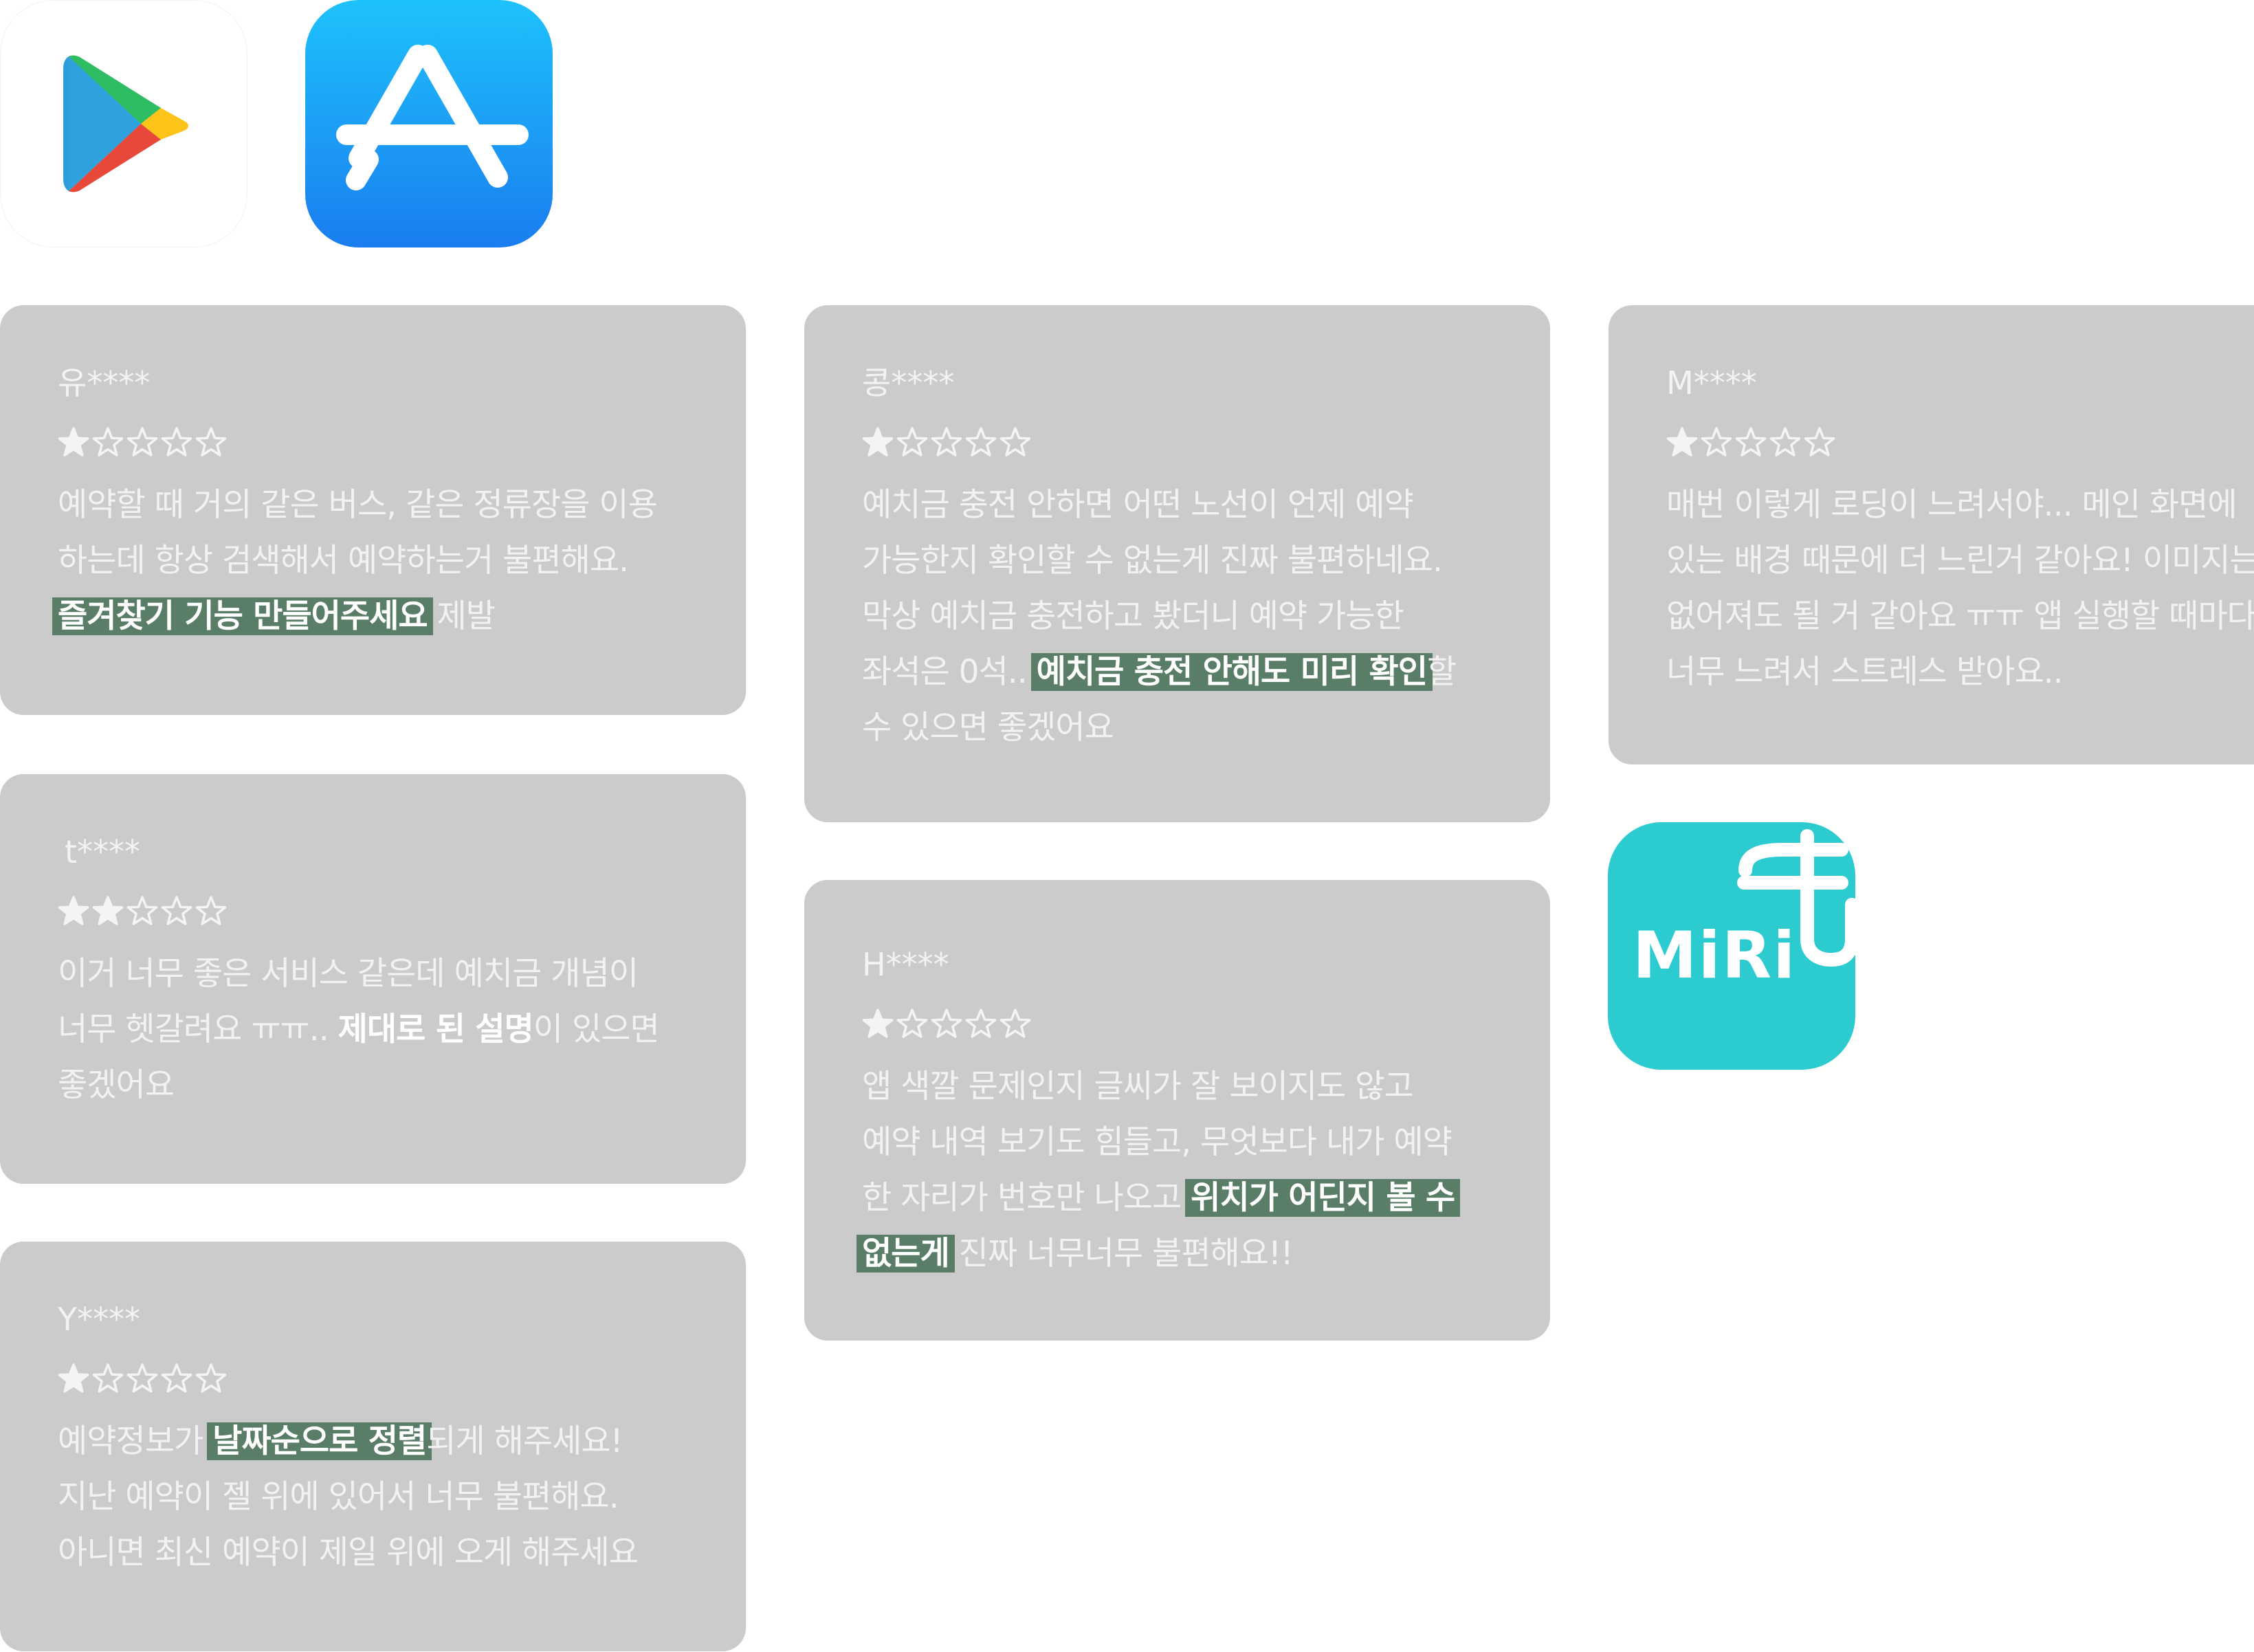  I want to click on highlighted-phrase: 즐겨찾기 기능 만들어주세요, so click(242, 616).